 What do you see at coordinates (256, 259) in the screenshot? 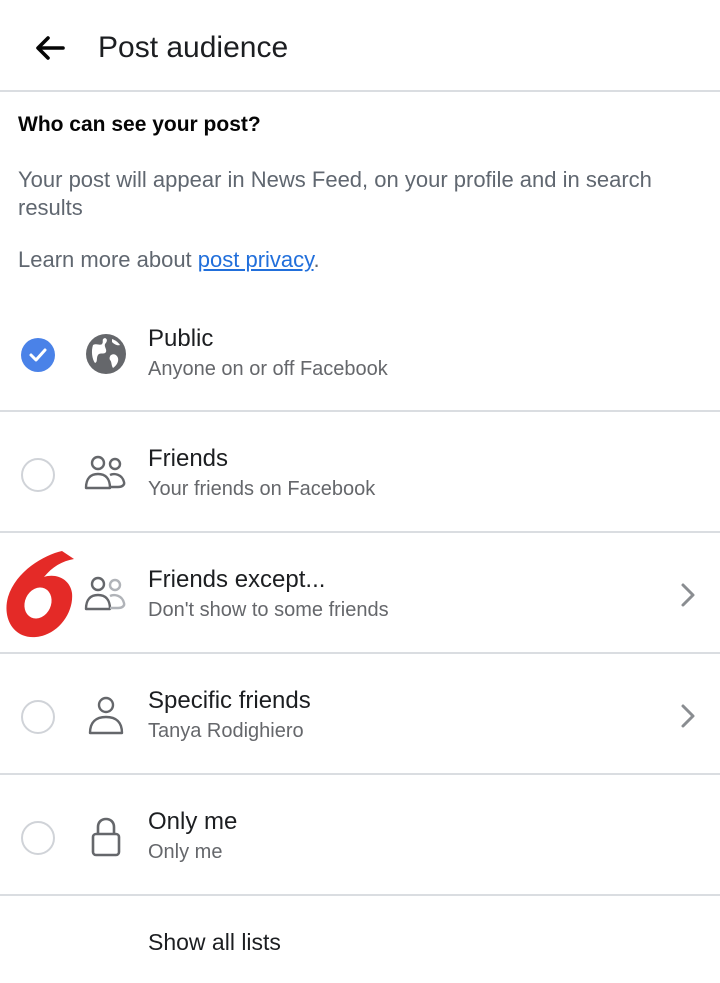
I see `post-privacy-link: post privacy` at bounding box center [256, 259].